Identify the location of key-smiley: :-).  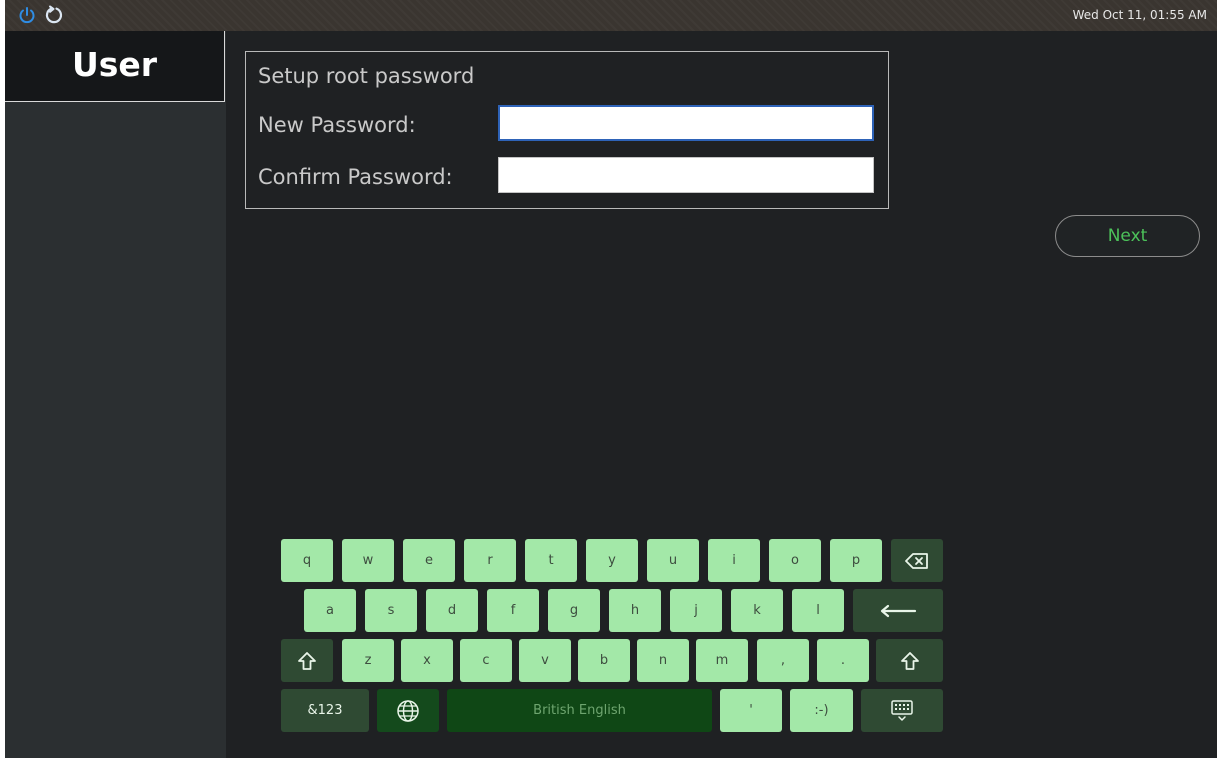
(821, 710).